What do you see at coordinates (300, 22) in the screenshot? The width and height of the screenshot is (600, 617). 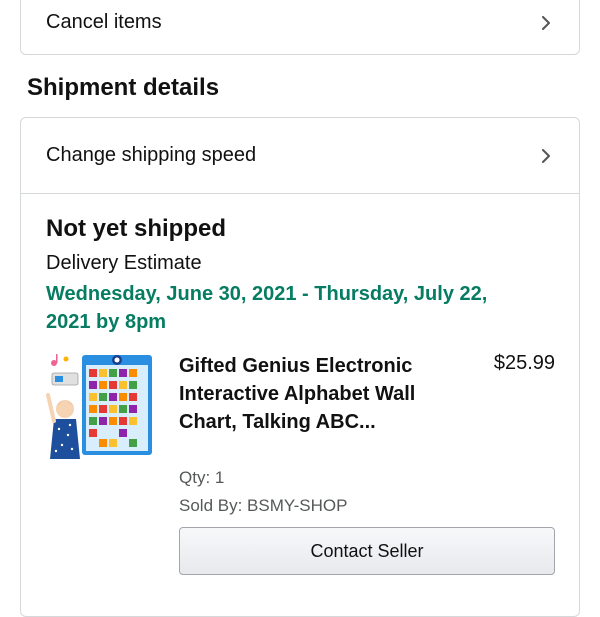 I see `cancel-items-row: Cancel items` at bounding box center [300, 22].